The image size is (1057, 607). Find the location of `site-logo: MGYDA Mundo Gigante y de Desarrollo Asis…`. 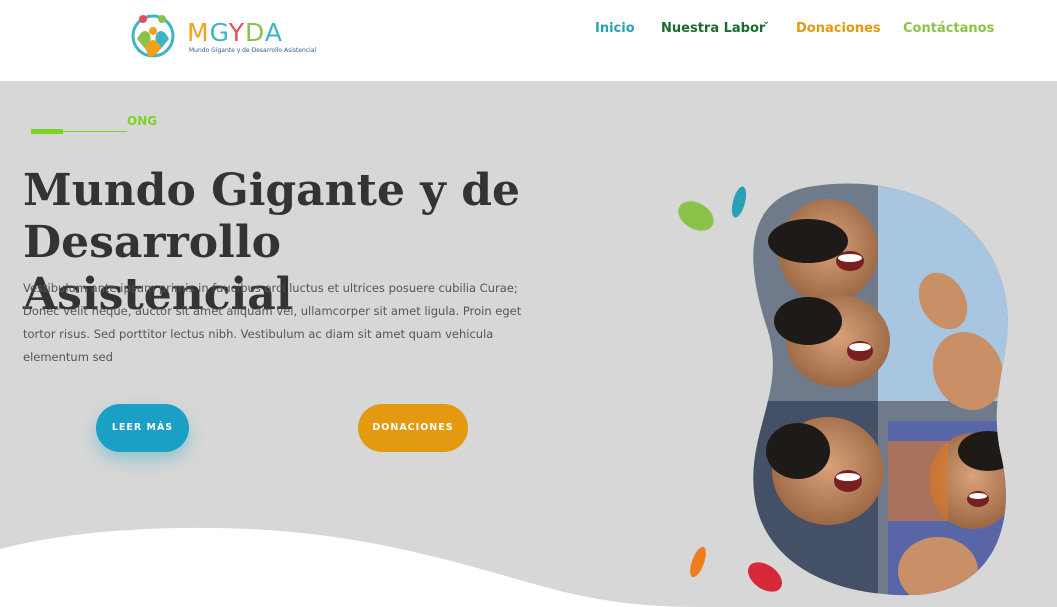

site-logo: MGYDA Mundo Gigante y de Desarrollo Asis… is located at coordinates (222, 35).